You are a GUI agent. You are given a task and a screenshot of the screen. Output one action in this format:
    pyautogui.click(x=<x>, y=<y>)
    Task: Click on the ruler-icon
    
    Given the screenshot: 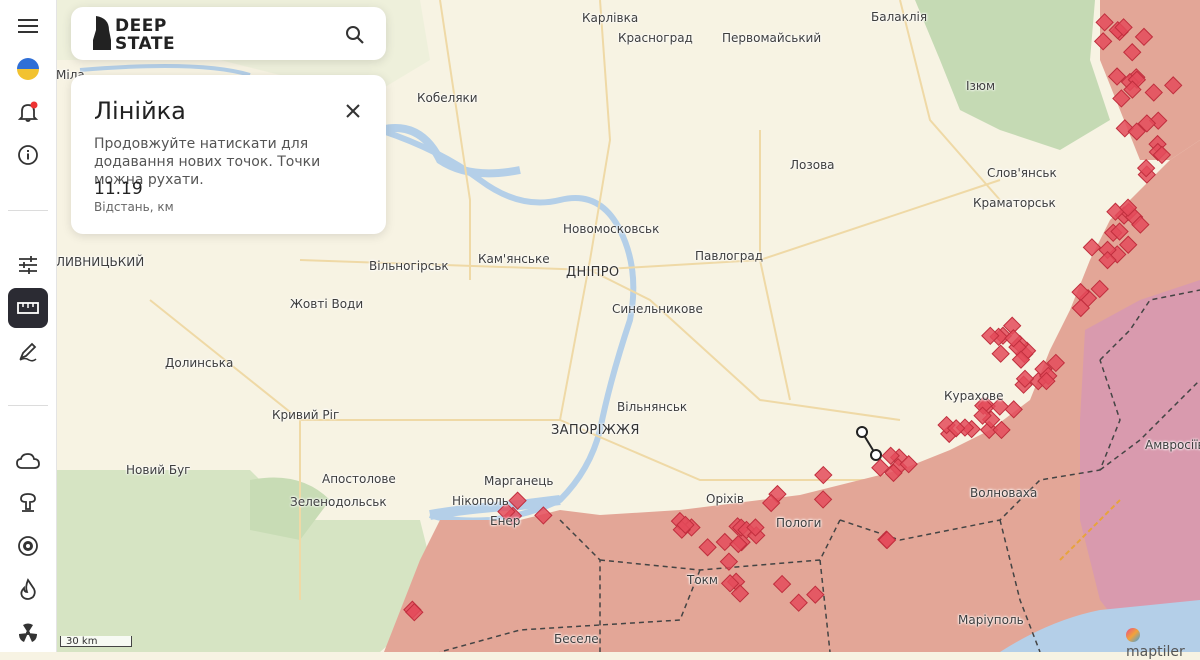 What is the action you would take?
    pyautogui.click(x=28, y=308)
    